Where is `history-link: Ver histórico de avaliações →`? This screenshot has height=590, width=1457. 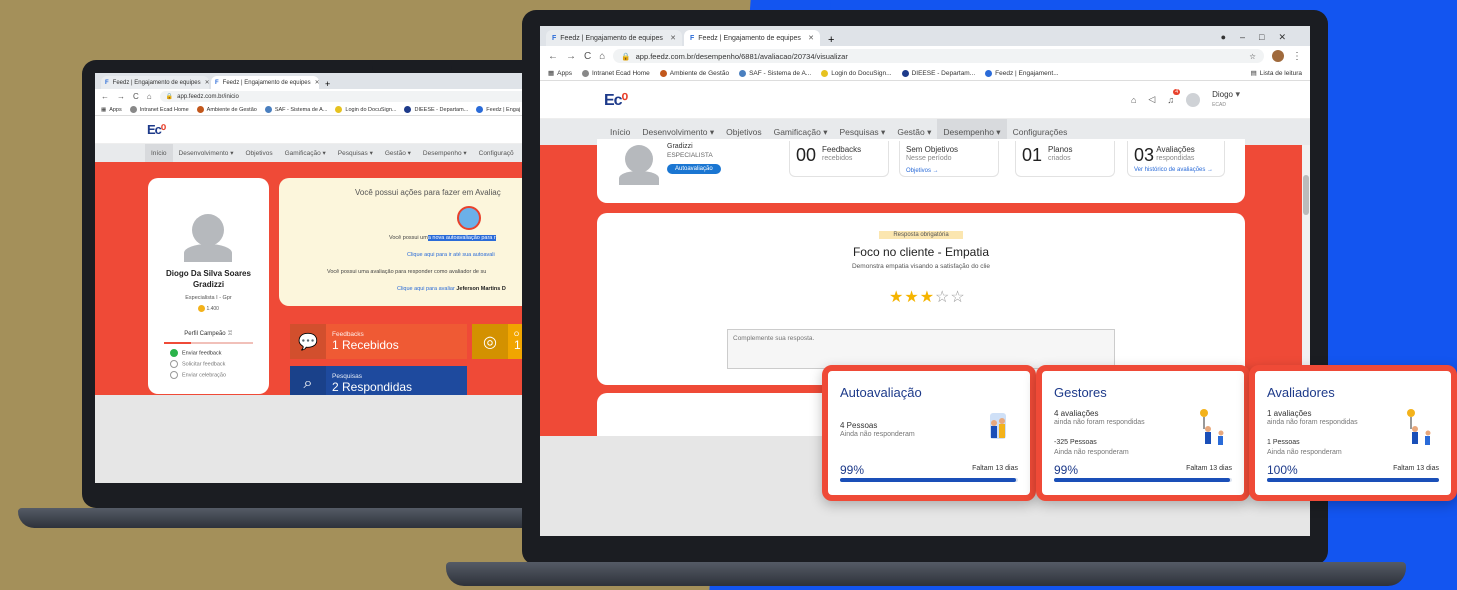 history-link: Ver histórico de avaliações → is located at coordinates (1176, 170).